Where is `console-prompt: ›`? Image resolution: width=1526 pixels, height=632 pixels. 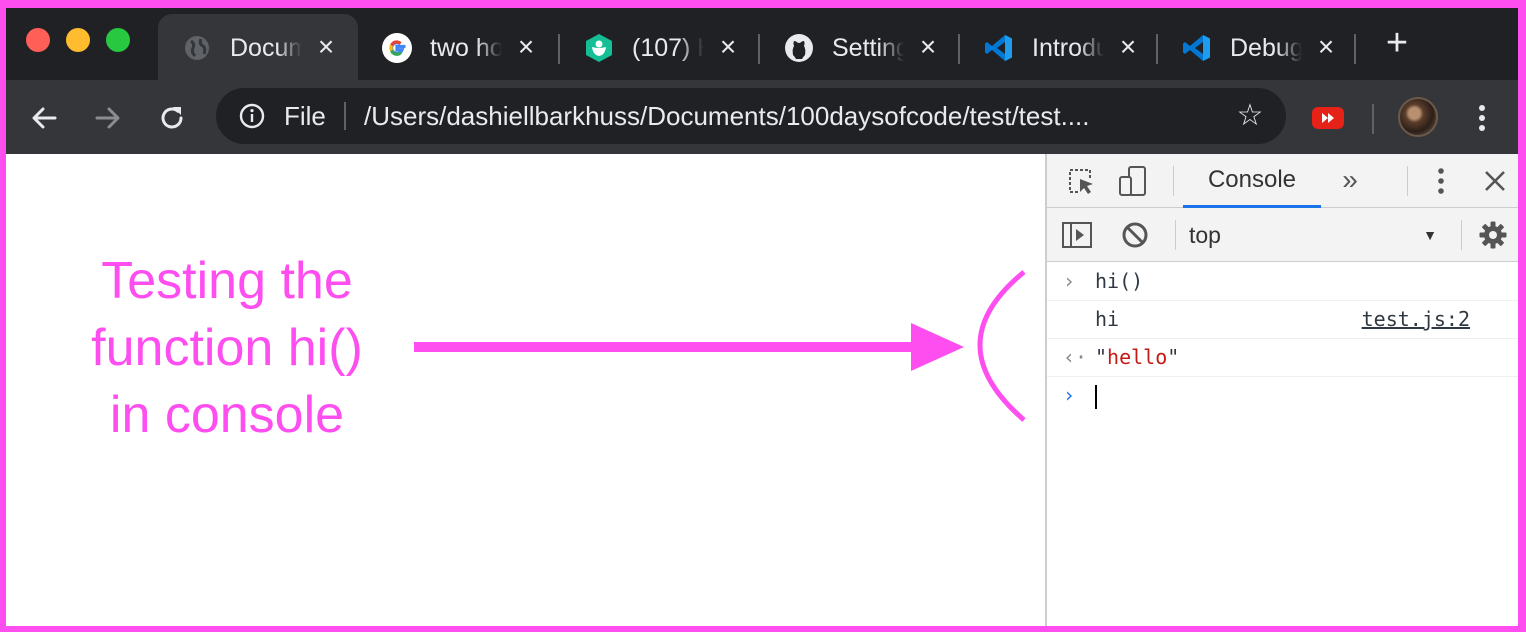 console-prompt: › is located at coordinates (1282, 396).